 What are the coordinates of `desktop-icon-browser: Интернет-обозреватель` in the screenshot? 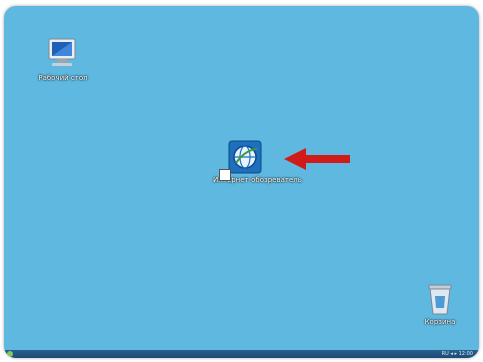 It's located at (257, 162).